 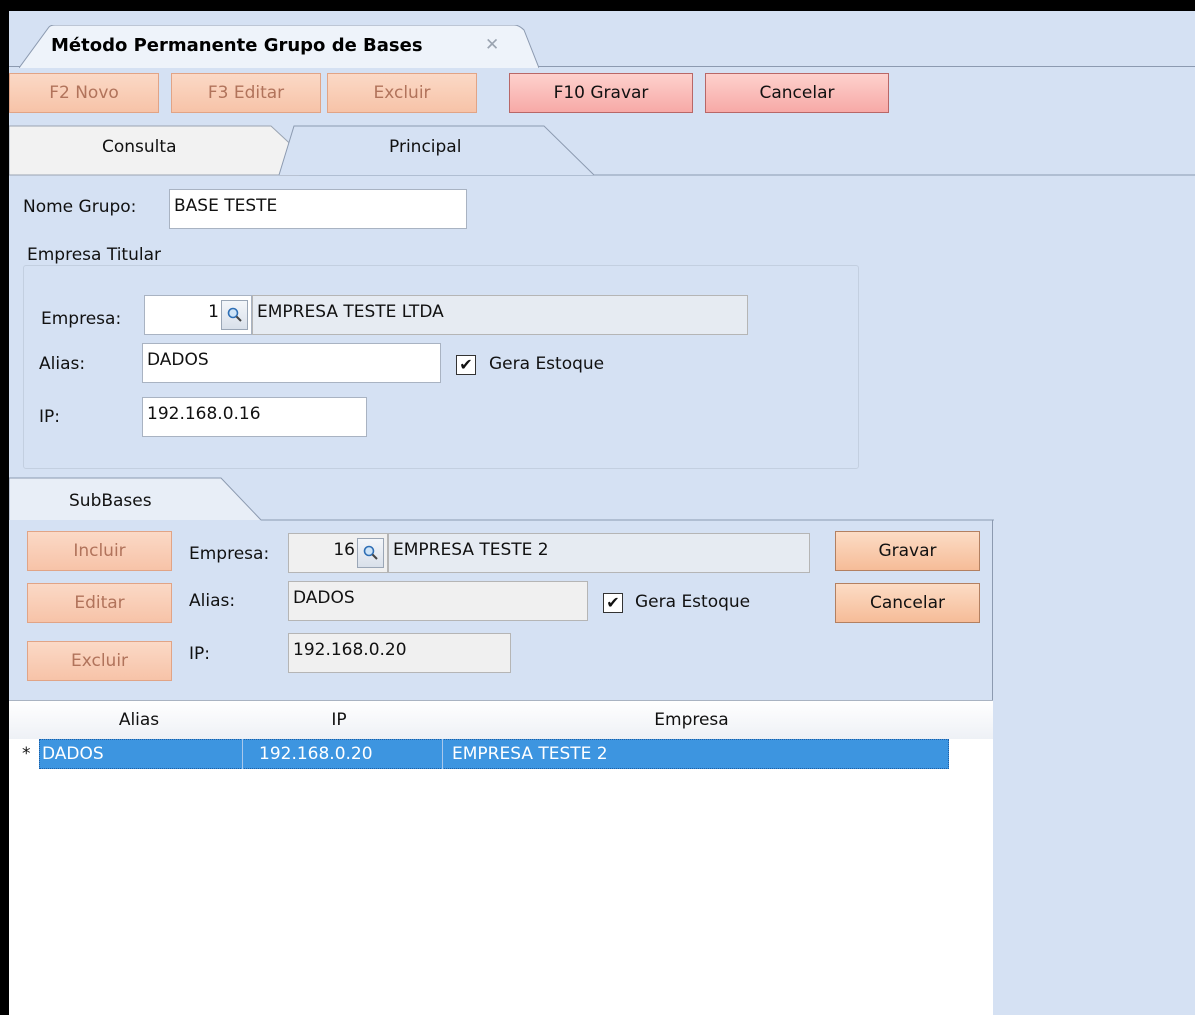 What do you see at coordinates (84, 93) in the screenshot?
I see `novo-button: F2 Novo` at bounding box center [84, 93].